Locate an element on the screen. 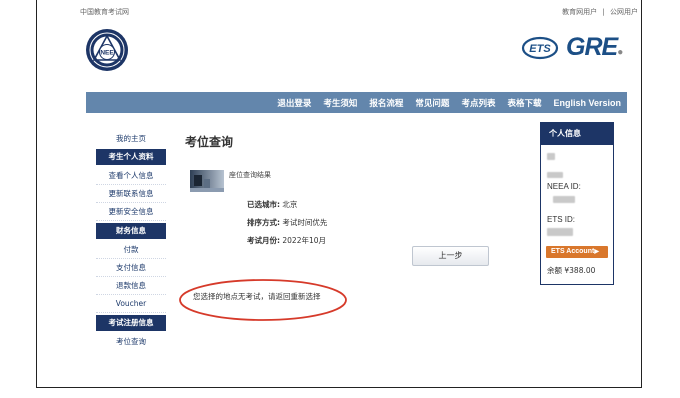 This screenshot has height=398, width=680. selected-city-row: 已选城市: 北京 is located at coordinates (272, 204).